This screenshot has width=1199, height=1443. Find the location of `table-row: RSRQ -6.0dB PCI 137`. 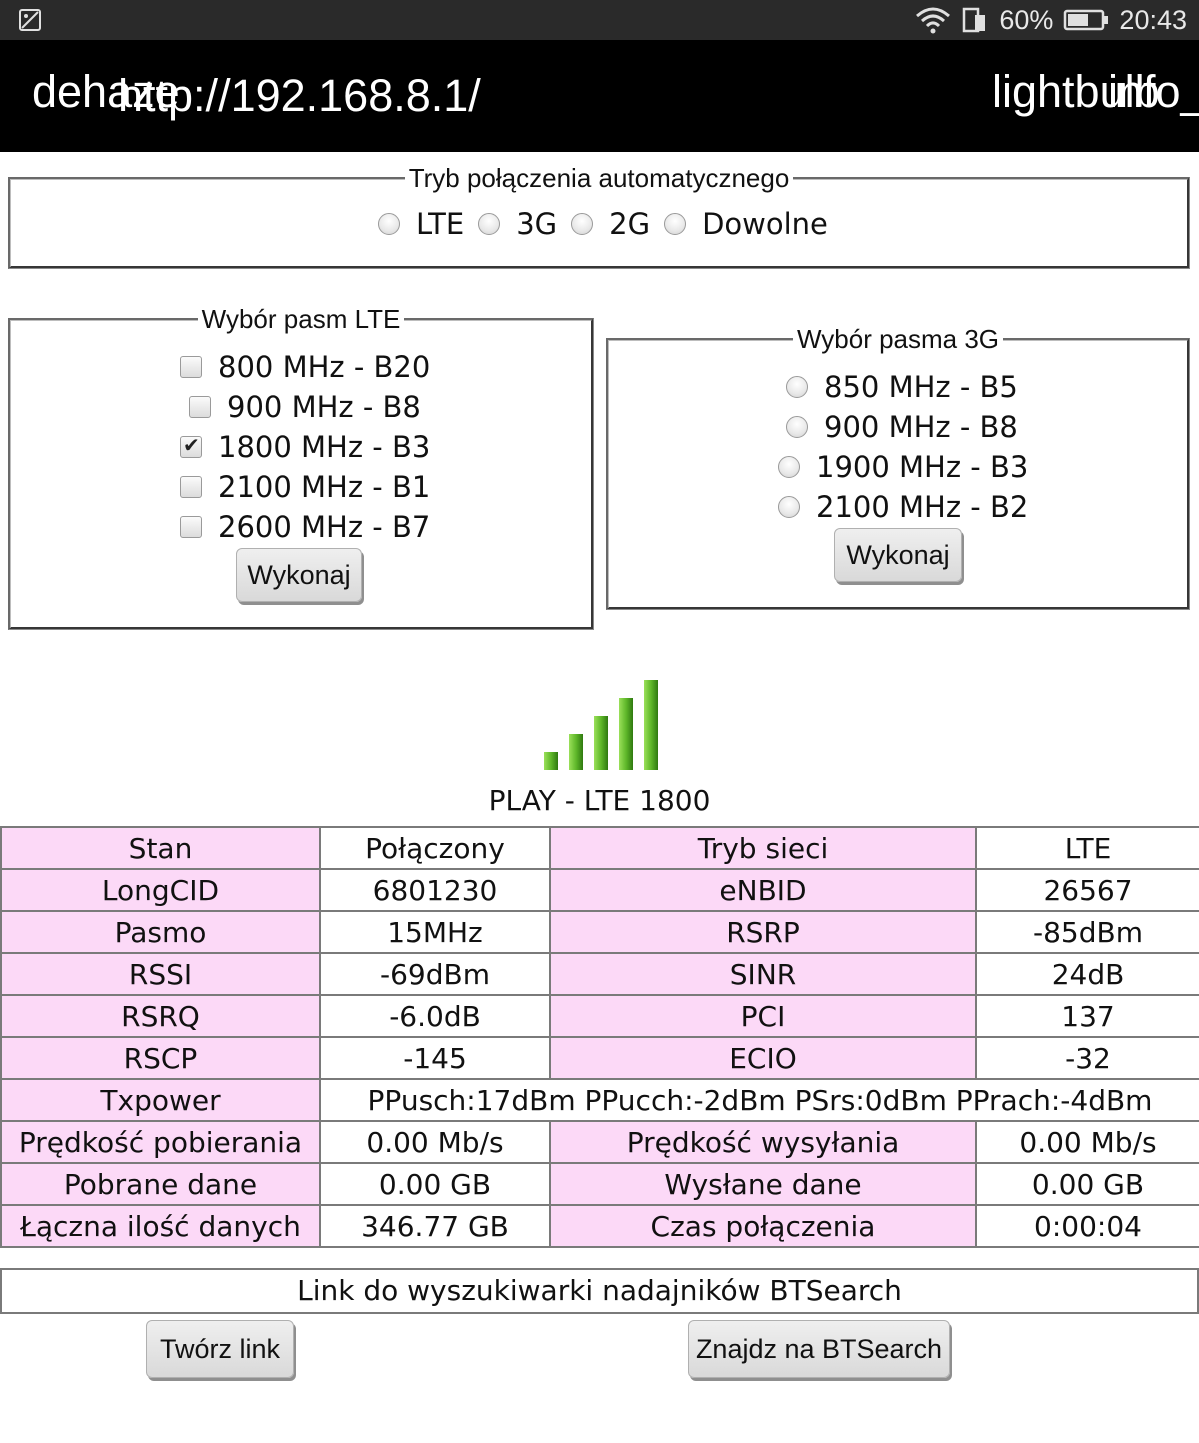

table-row: RSRQ -6.0dB PCI 137 is located at coordinates (599, 1016).